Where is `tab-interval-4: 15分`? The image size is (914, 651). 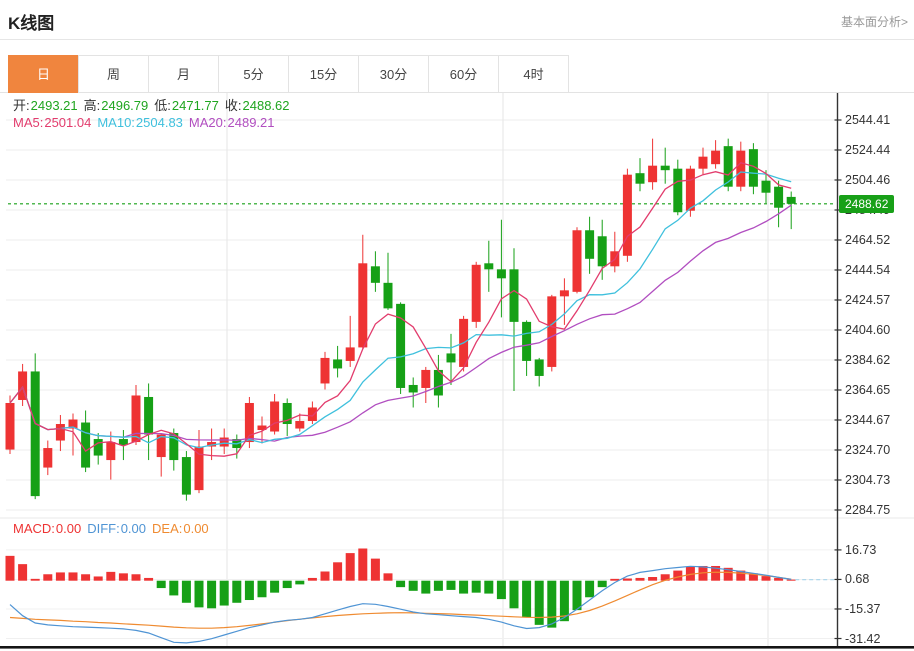
tab-interval-4: 15分 is located at coordinates (323, 74).